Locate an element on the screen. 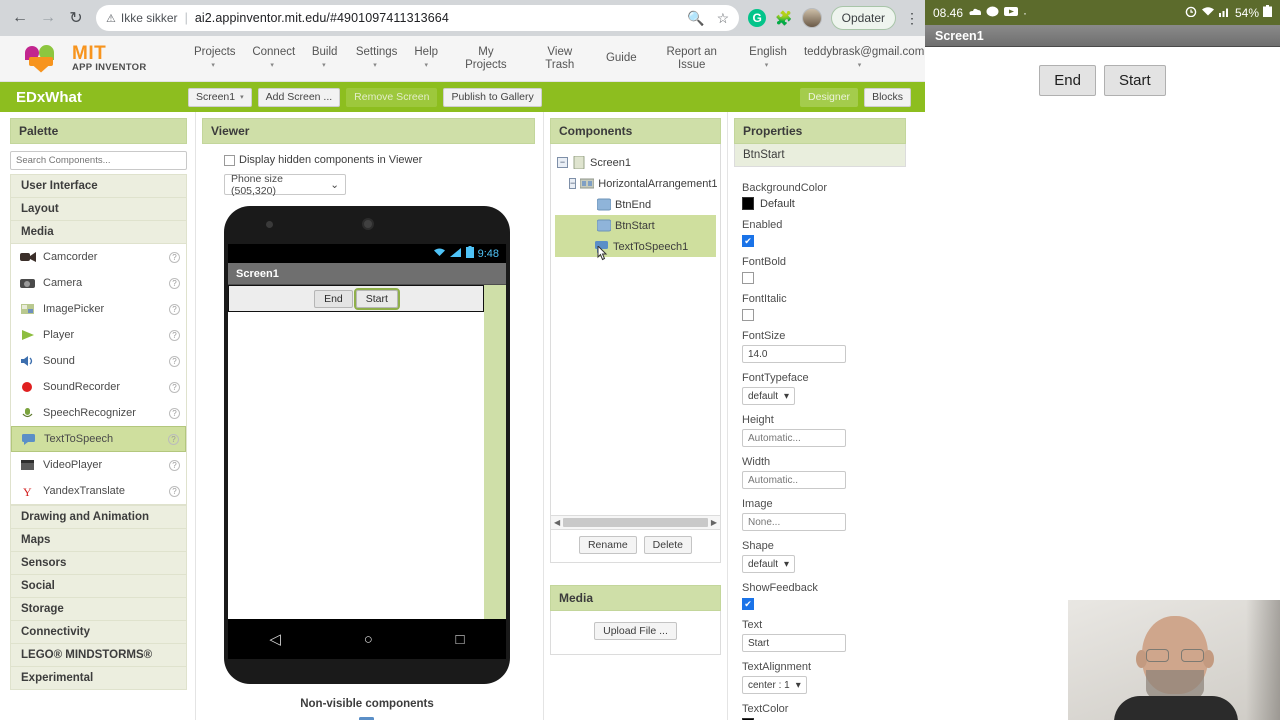  menu-my-projects: My Projects is located at coordinates (485, 59).